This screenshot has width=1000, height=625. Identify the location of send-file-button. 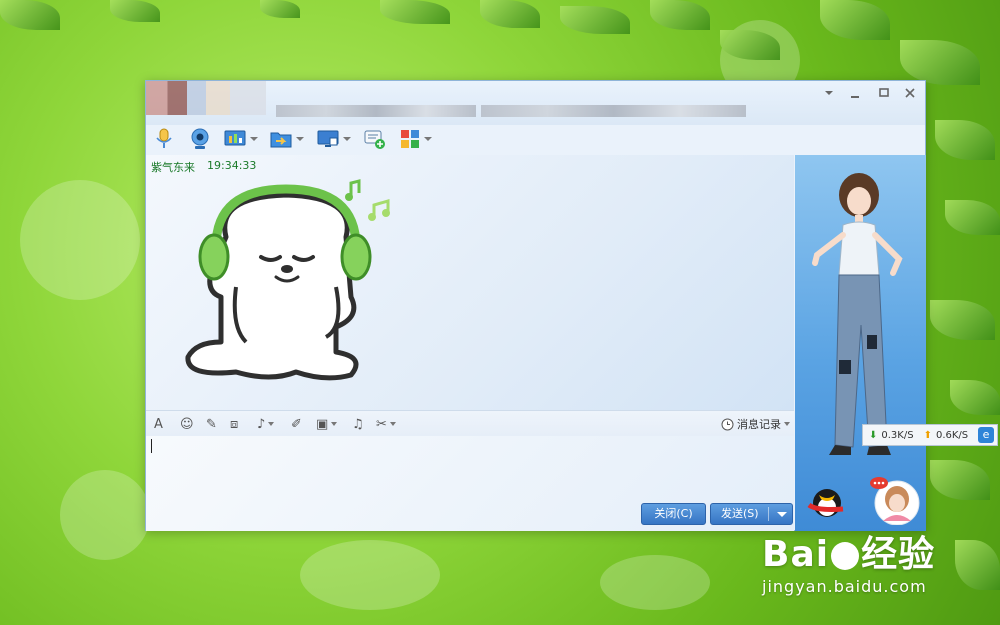
(287, 139).